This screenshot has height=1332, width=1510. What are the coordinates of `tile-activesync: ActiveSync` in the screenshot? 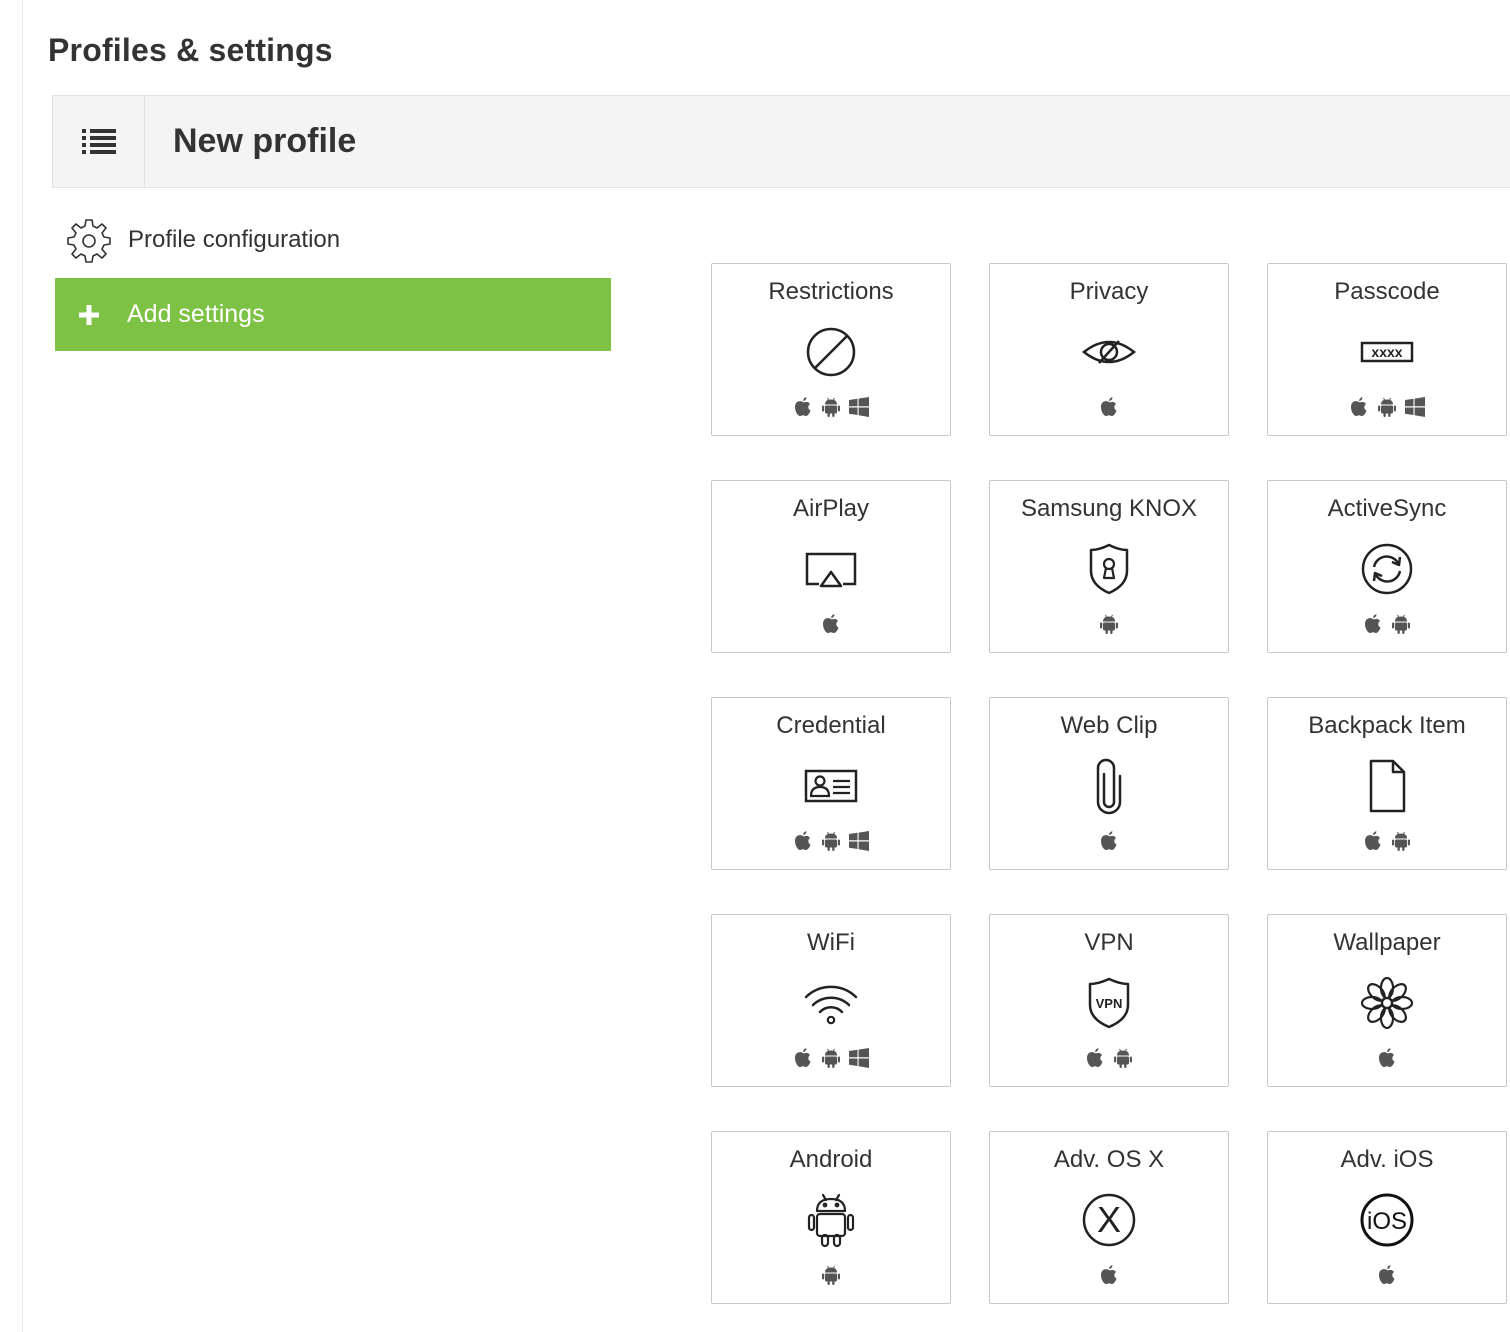 It's located at (1387, 566).